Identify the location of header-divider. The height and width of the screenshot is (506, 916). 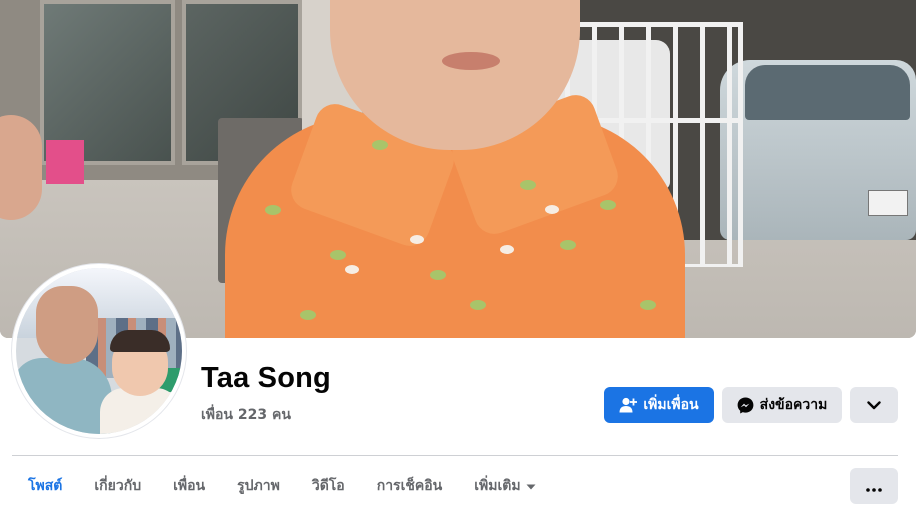
(455, 455).